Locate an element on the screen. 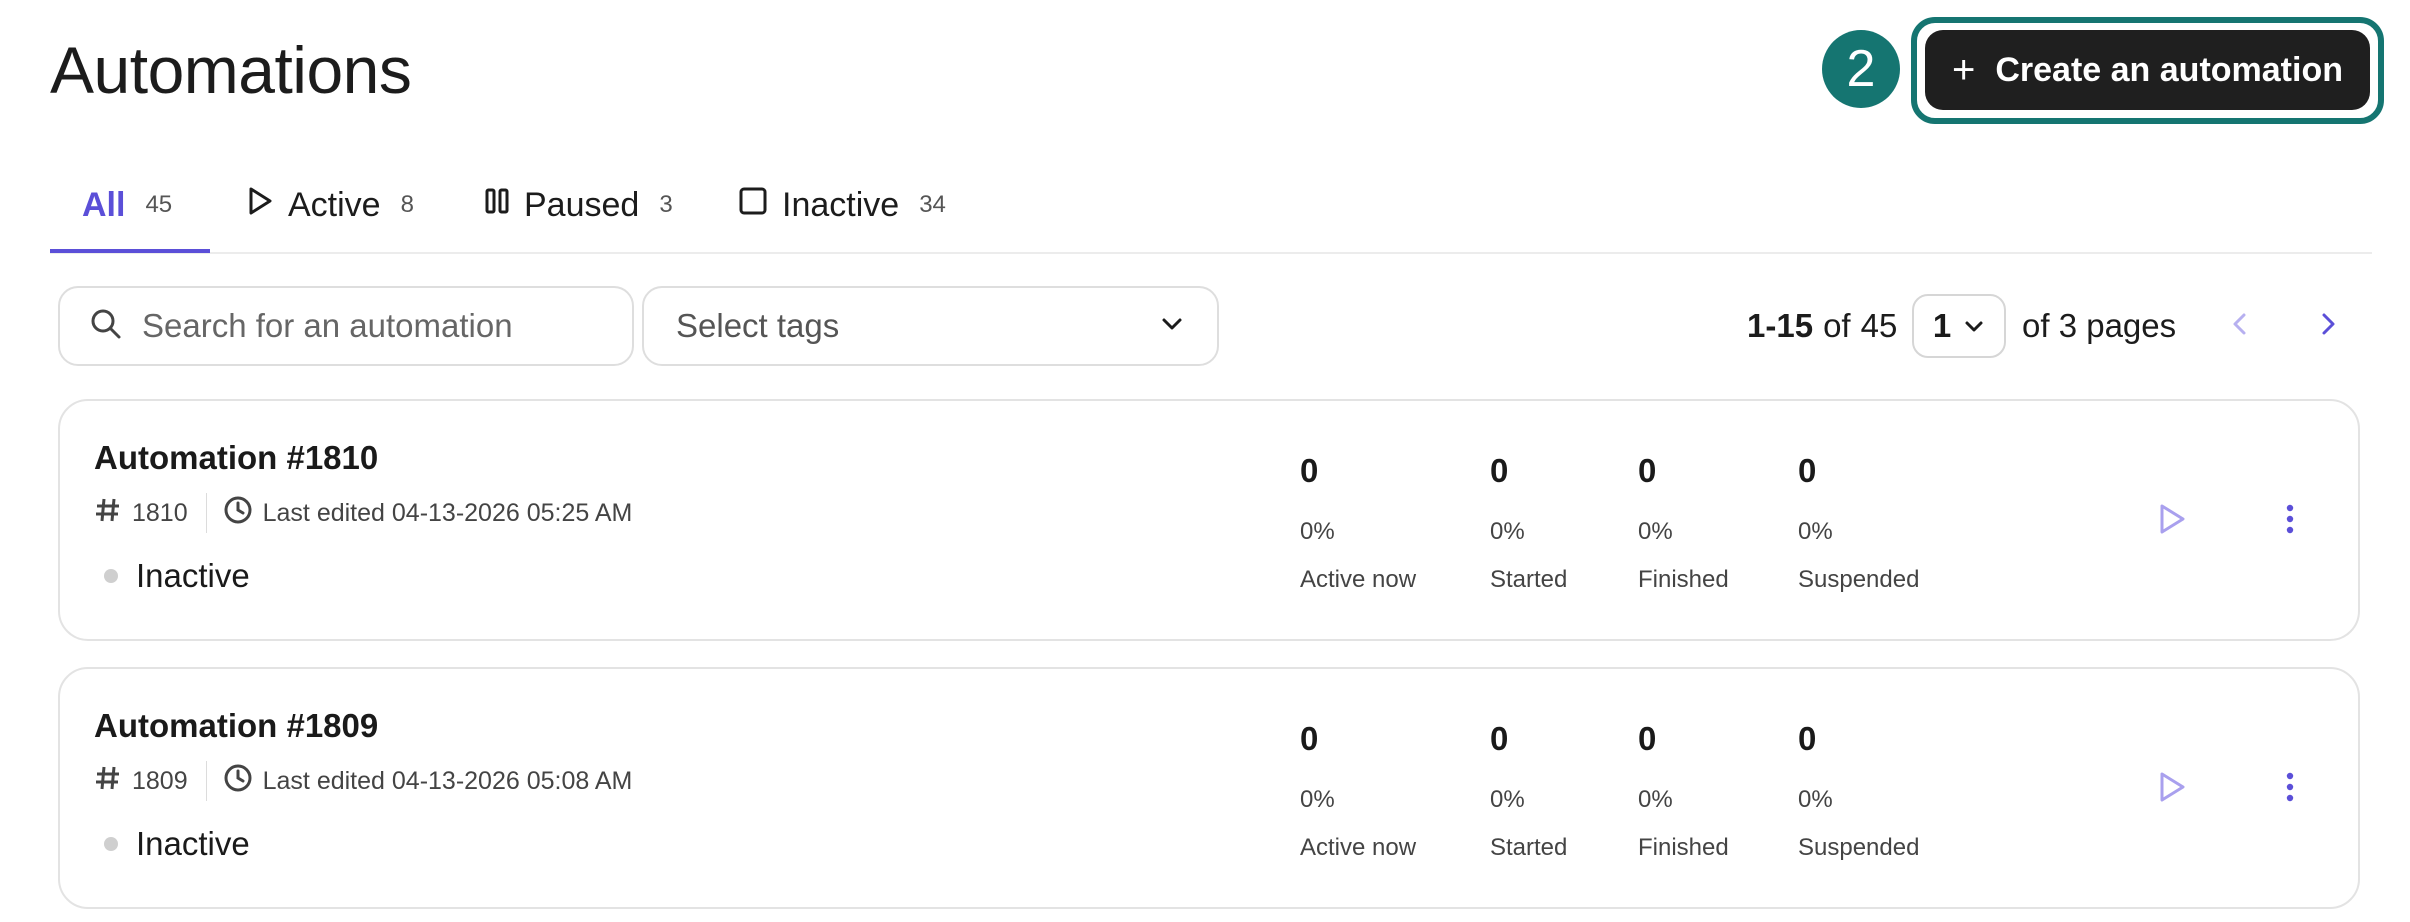 Image resolution: width=2410 pixels, height=922 pixels. automation-title: Automation #1810 is located at coordinates (236, 458).